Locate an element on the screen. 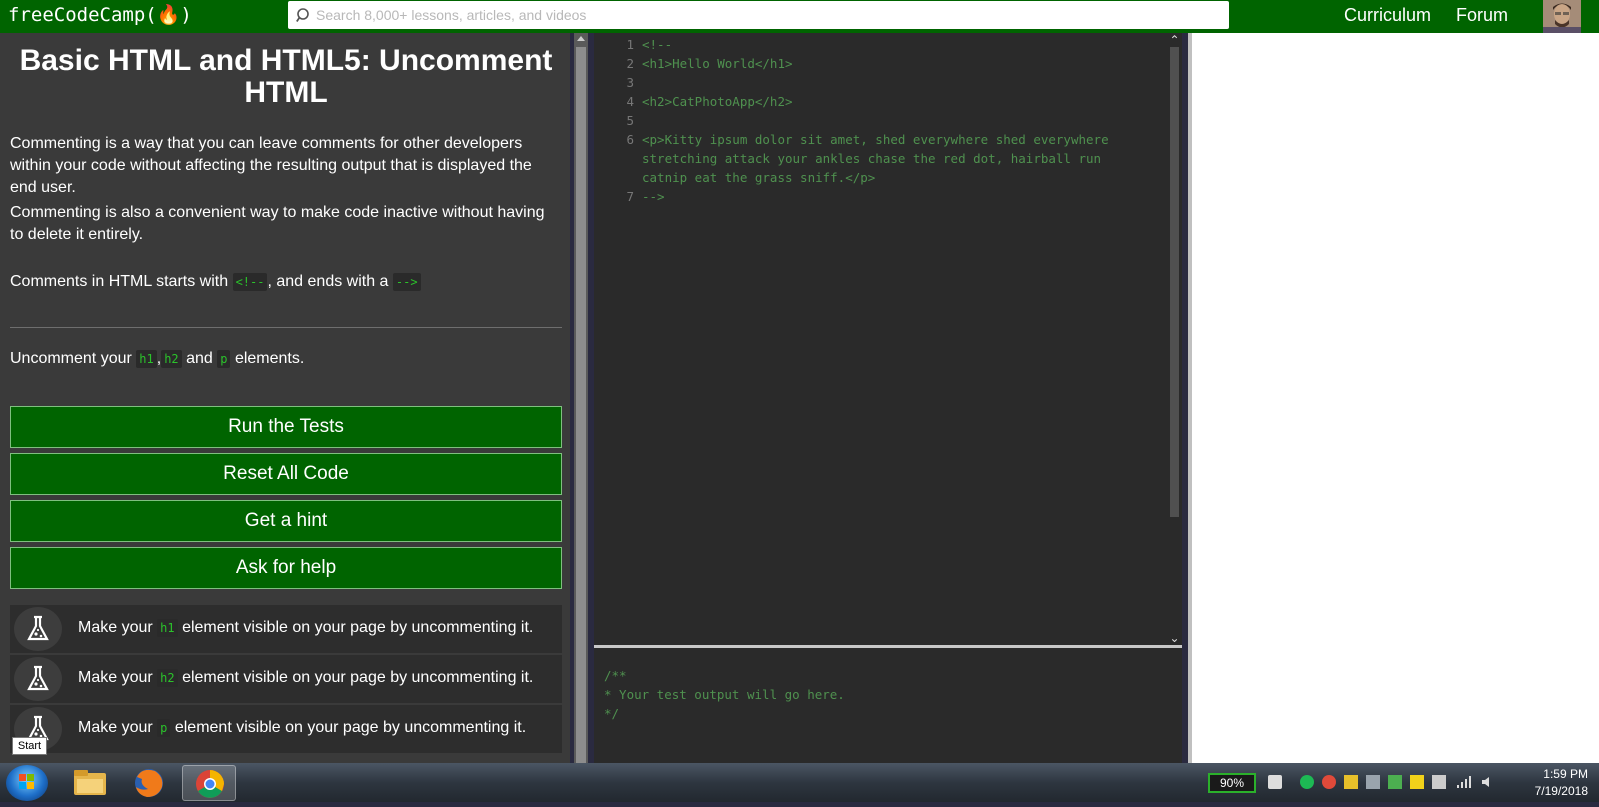 This screenshot has height=807, width=1599. line-number: 4 is located at coordinates (630, 101).